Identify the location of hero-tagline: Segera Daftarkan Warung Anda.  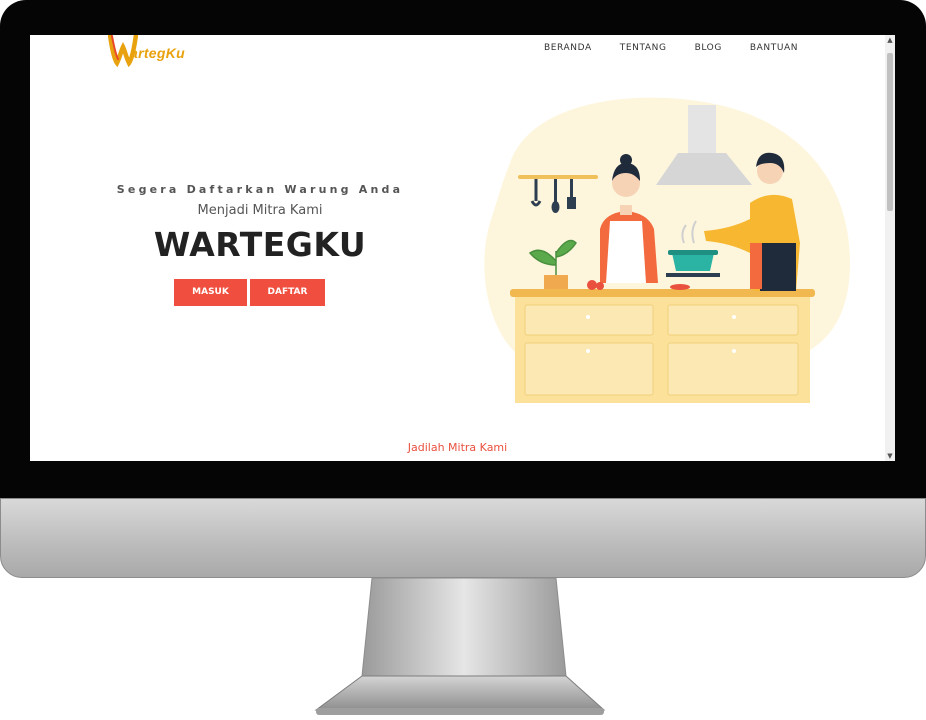
(260, 189).